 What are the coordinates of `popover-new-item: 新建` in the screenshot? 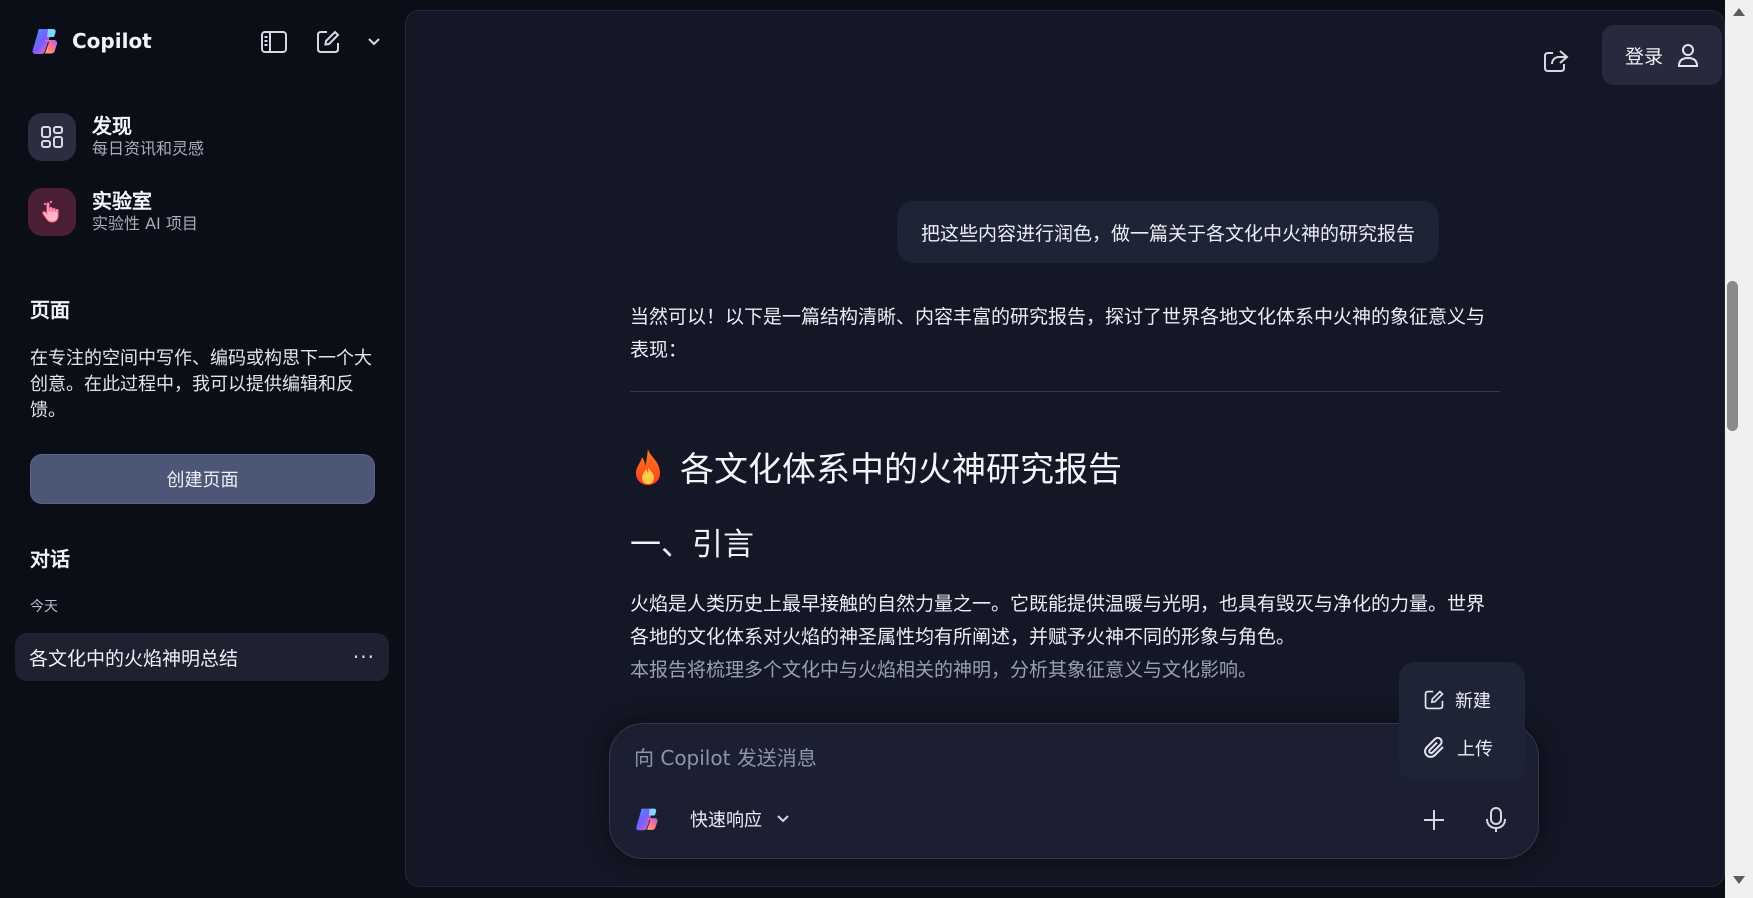 It's located at (1474, 700).